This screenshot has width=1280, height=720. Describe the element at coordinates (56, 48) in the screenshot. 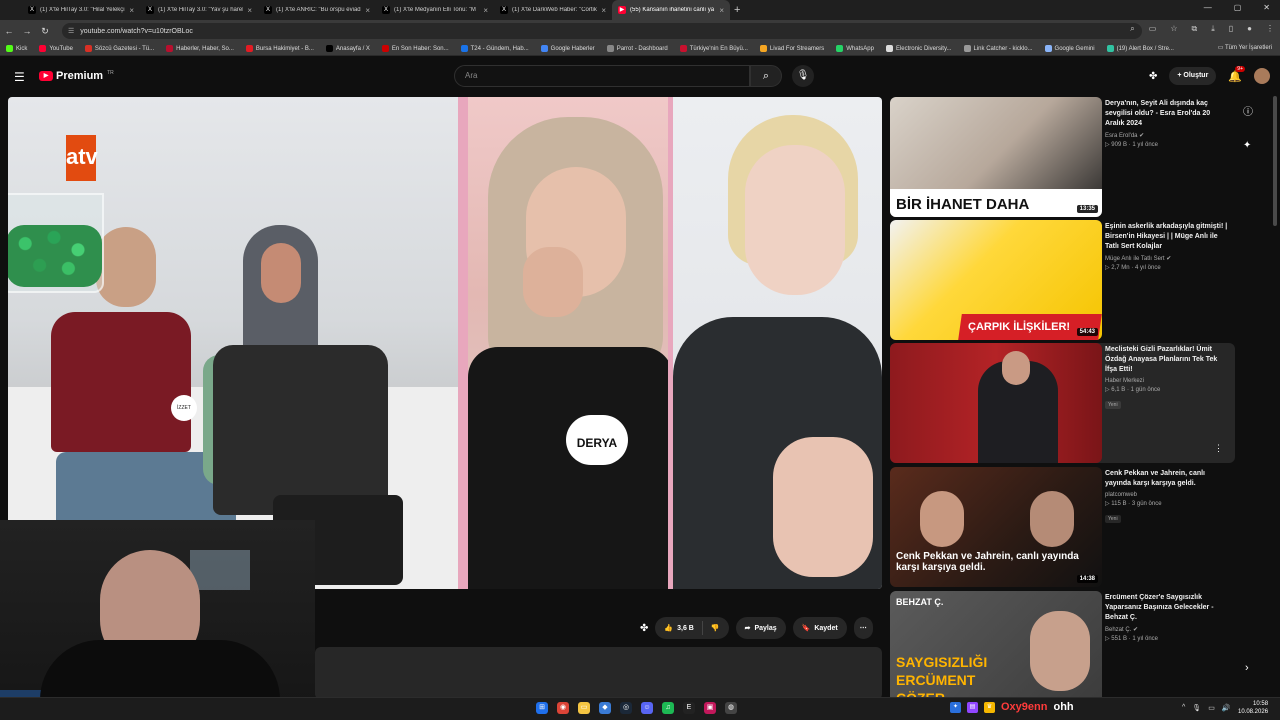

I see `bookmark-item: YouTube` at that location.